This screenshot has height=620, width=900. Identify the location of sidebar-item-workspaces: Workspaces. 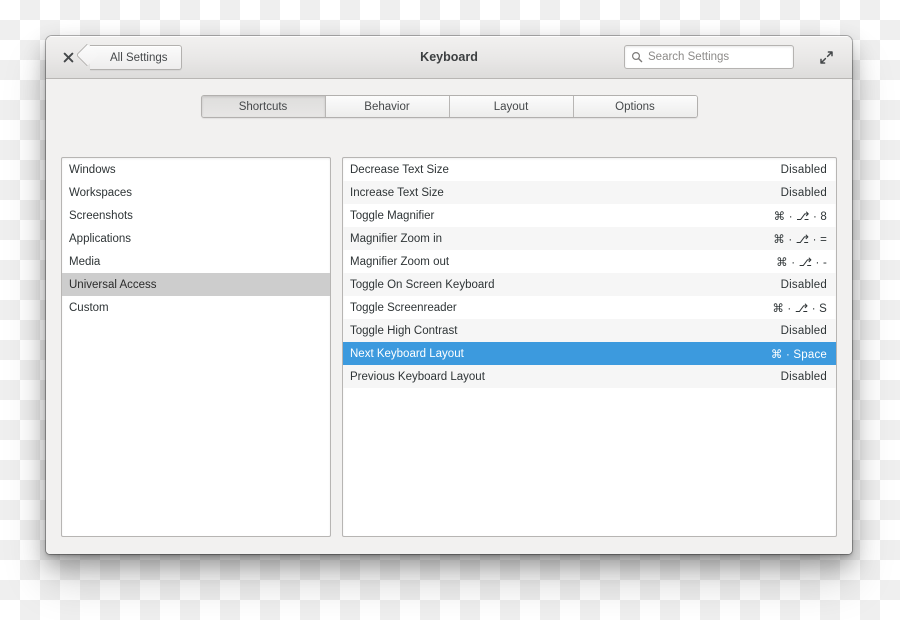
(196, 192).